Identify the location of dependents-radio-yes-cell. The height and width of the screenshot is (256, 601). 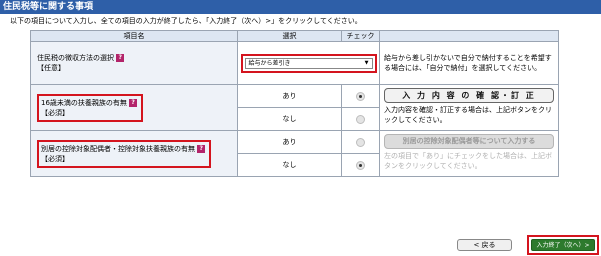
(360, 96).